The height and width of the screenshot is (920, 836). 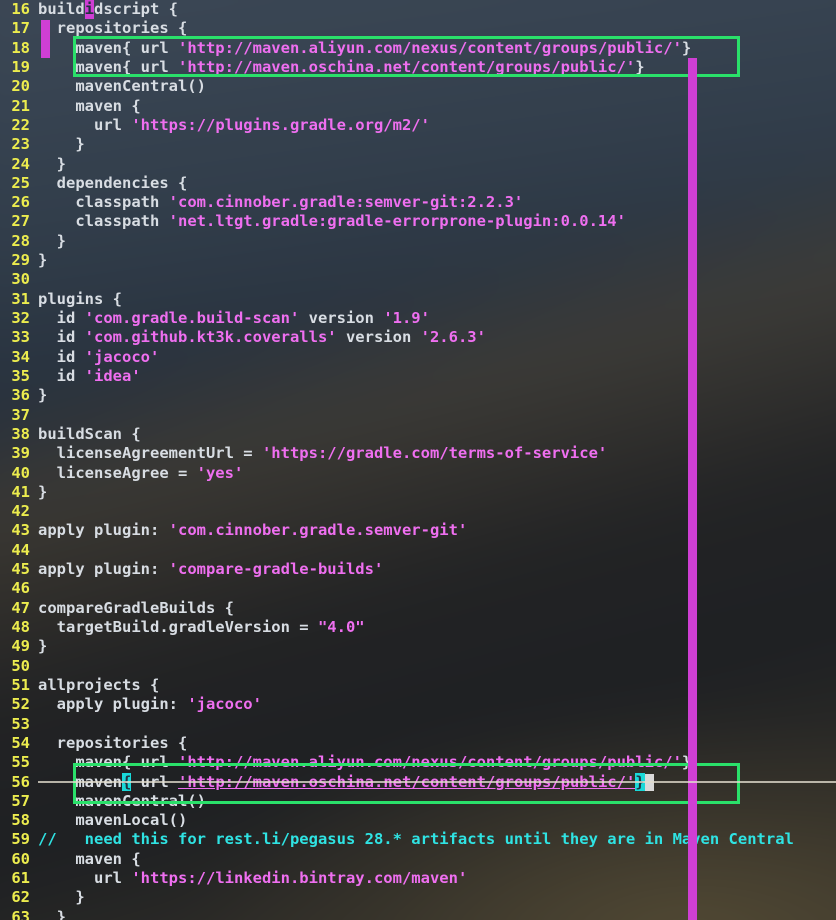 I want to click on code-line: 50, so click(x=418, y=666).